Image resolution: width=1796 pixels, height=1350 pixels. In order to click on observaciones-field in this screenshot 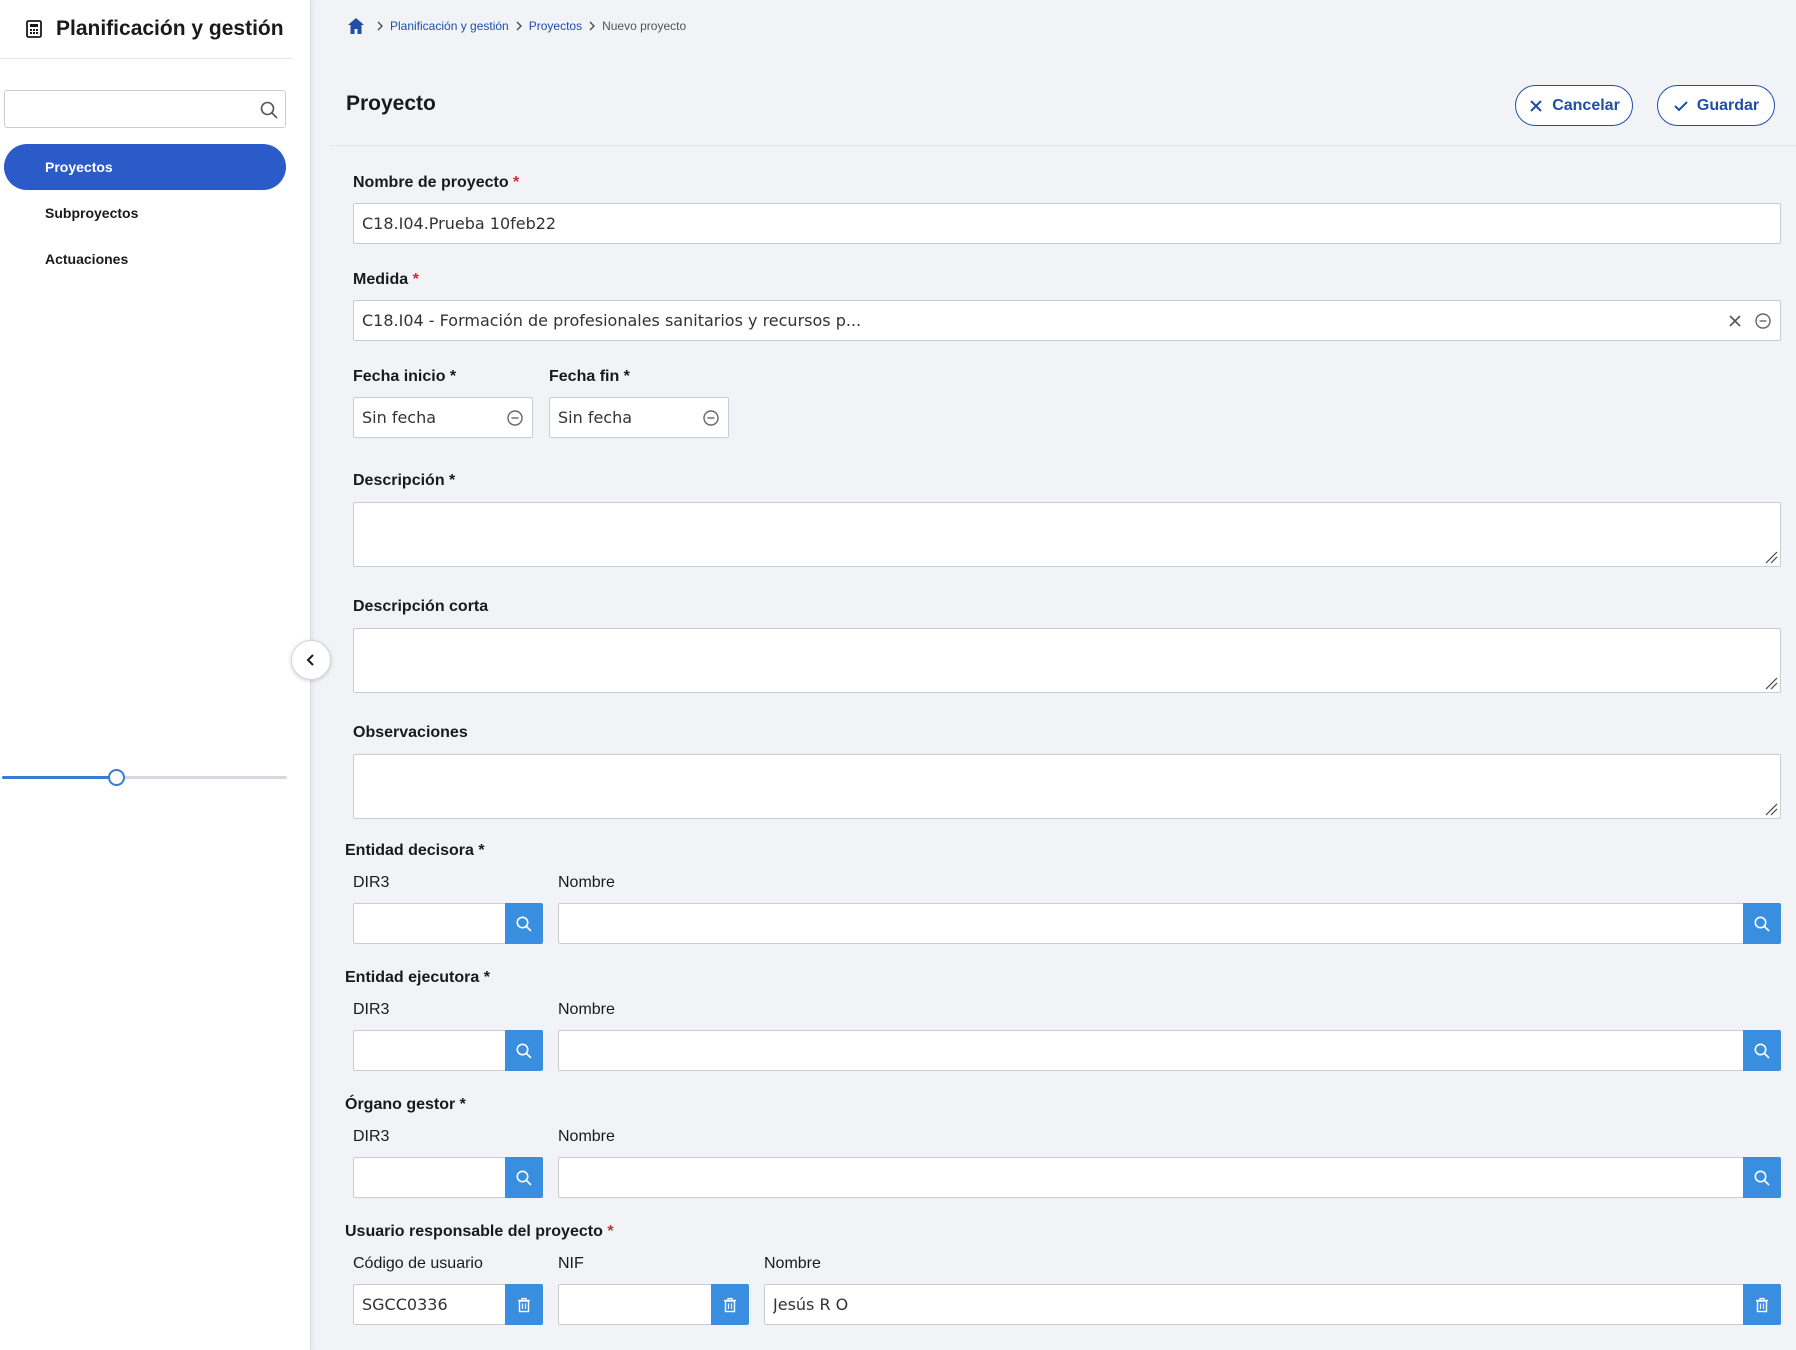, I will do `click(1067, 786)`.